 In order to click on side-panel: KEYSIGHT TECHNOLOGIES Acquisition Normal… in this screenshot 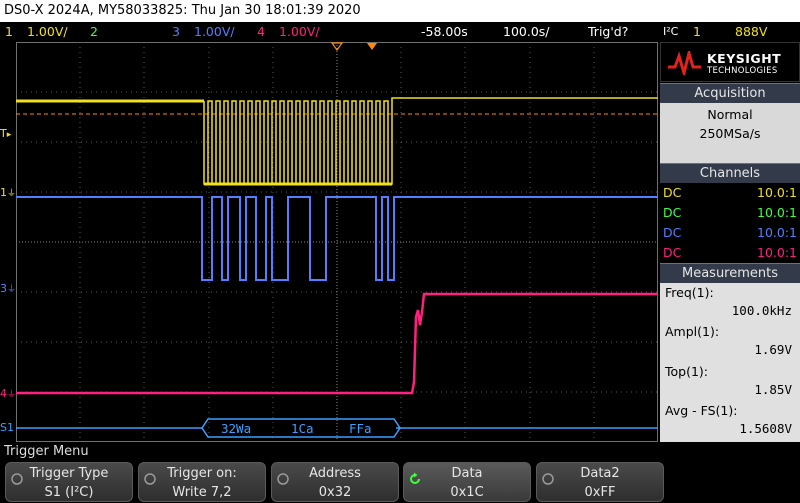, I will do `click(730, 242)`.